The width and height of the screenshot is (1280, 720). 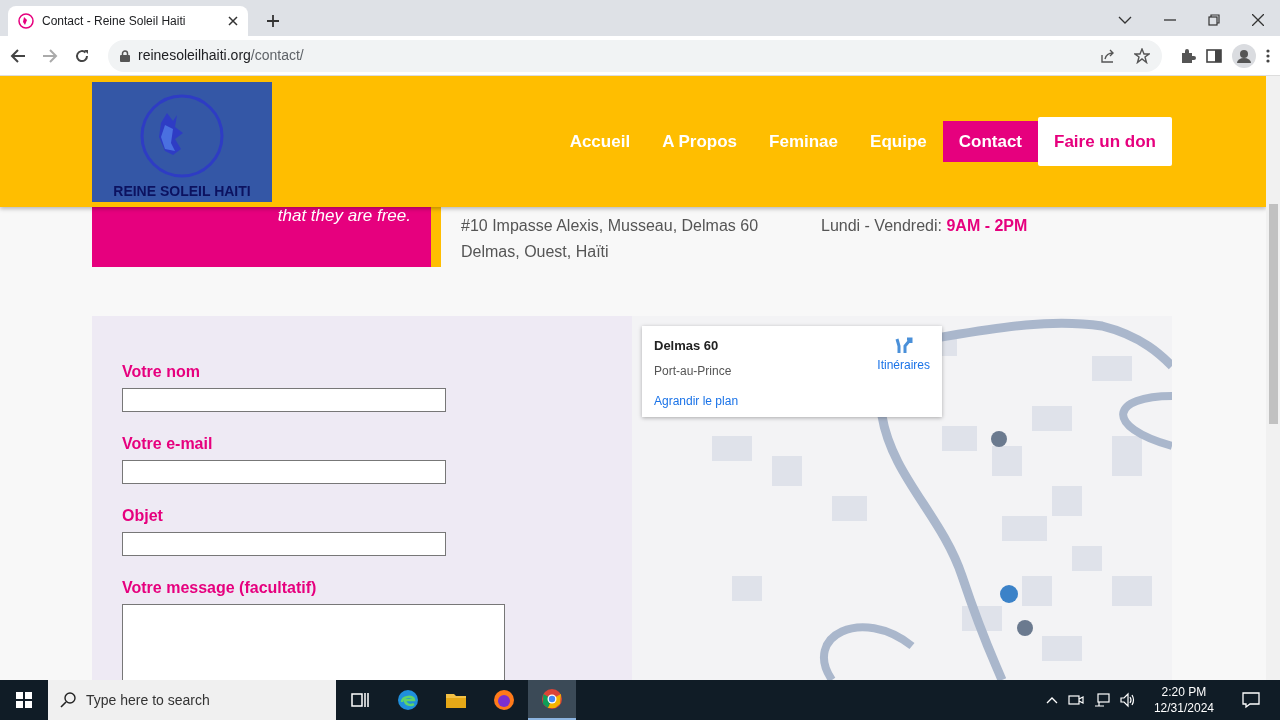 What do you see at coordinates (82, 55) in the screenshot?
I see `reload-icon` at bounding box center [82, 55].